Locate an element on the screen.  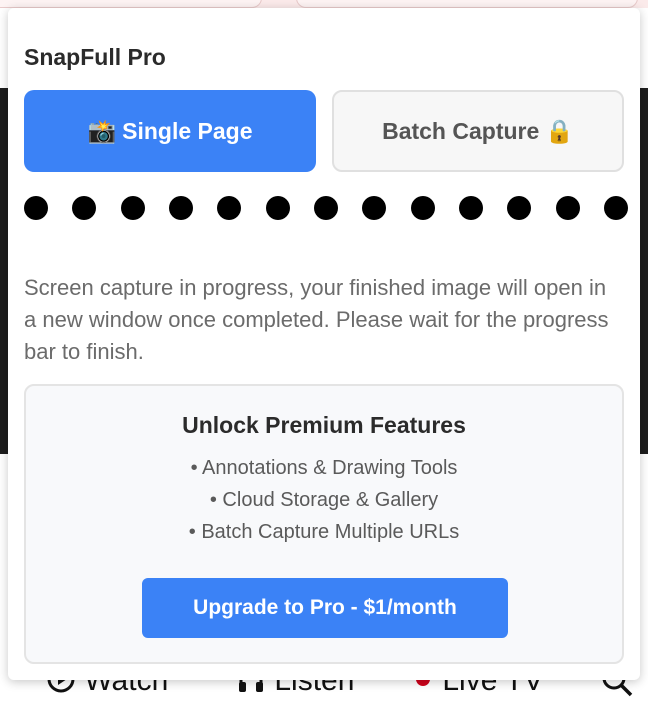
popup-title: SnapFull Pro is located at coordinates (95, 57).